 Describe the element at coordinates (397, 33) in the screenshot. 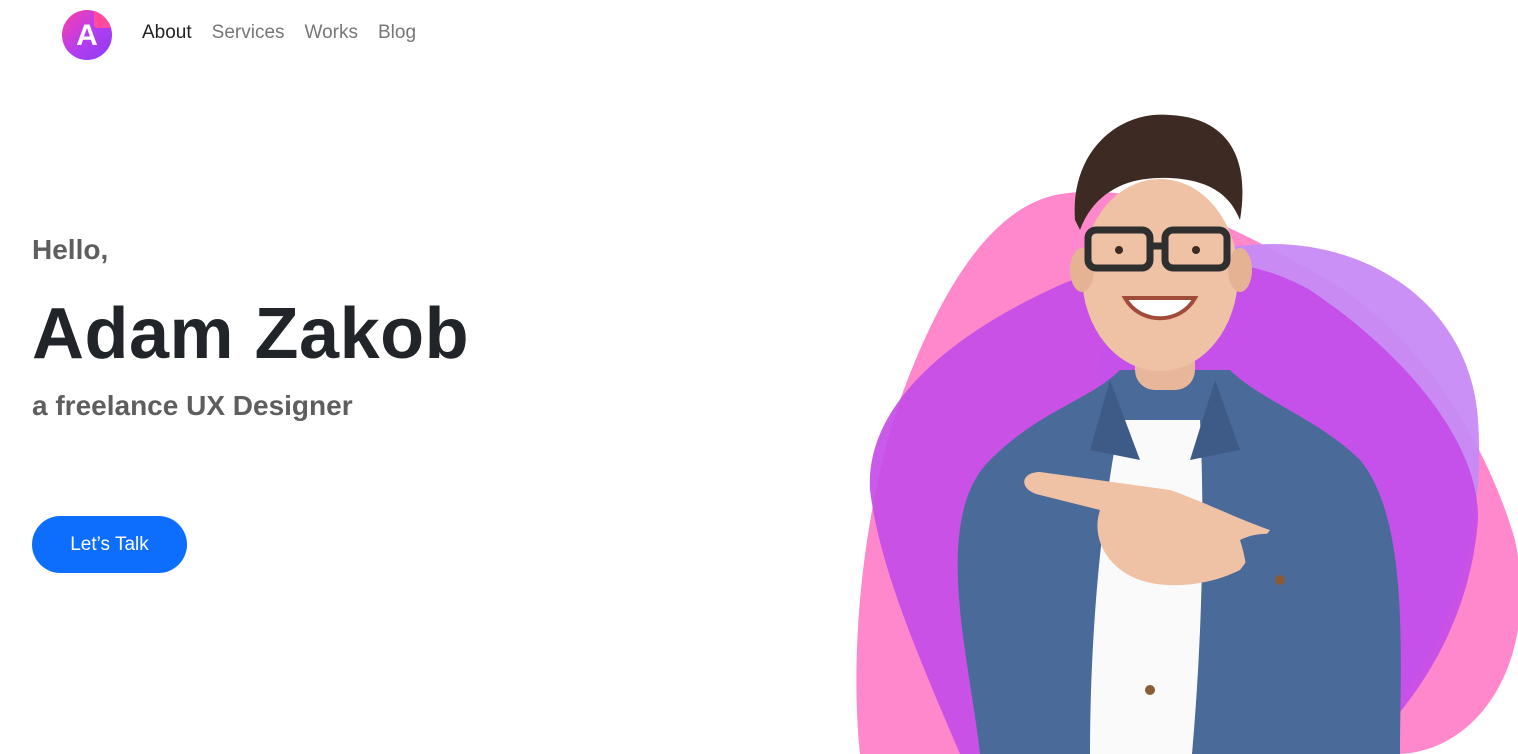

I see `nav-item-blog: Blog` at that location.